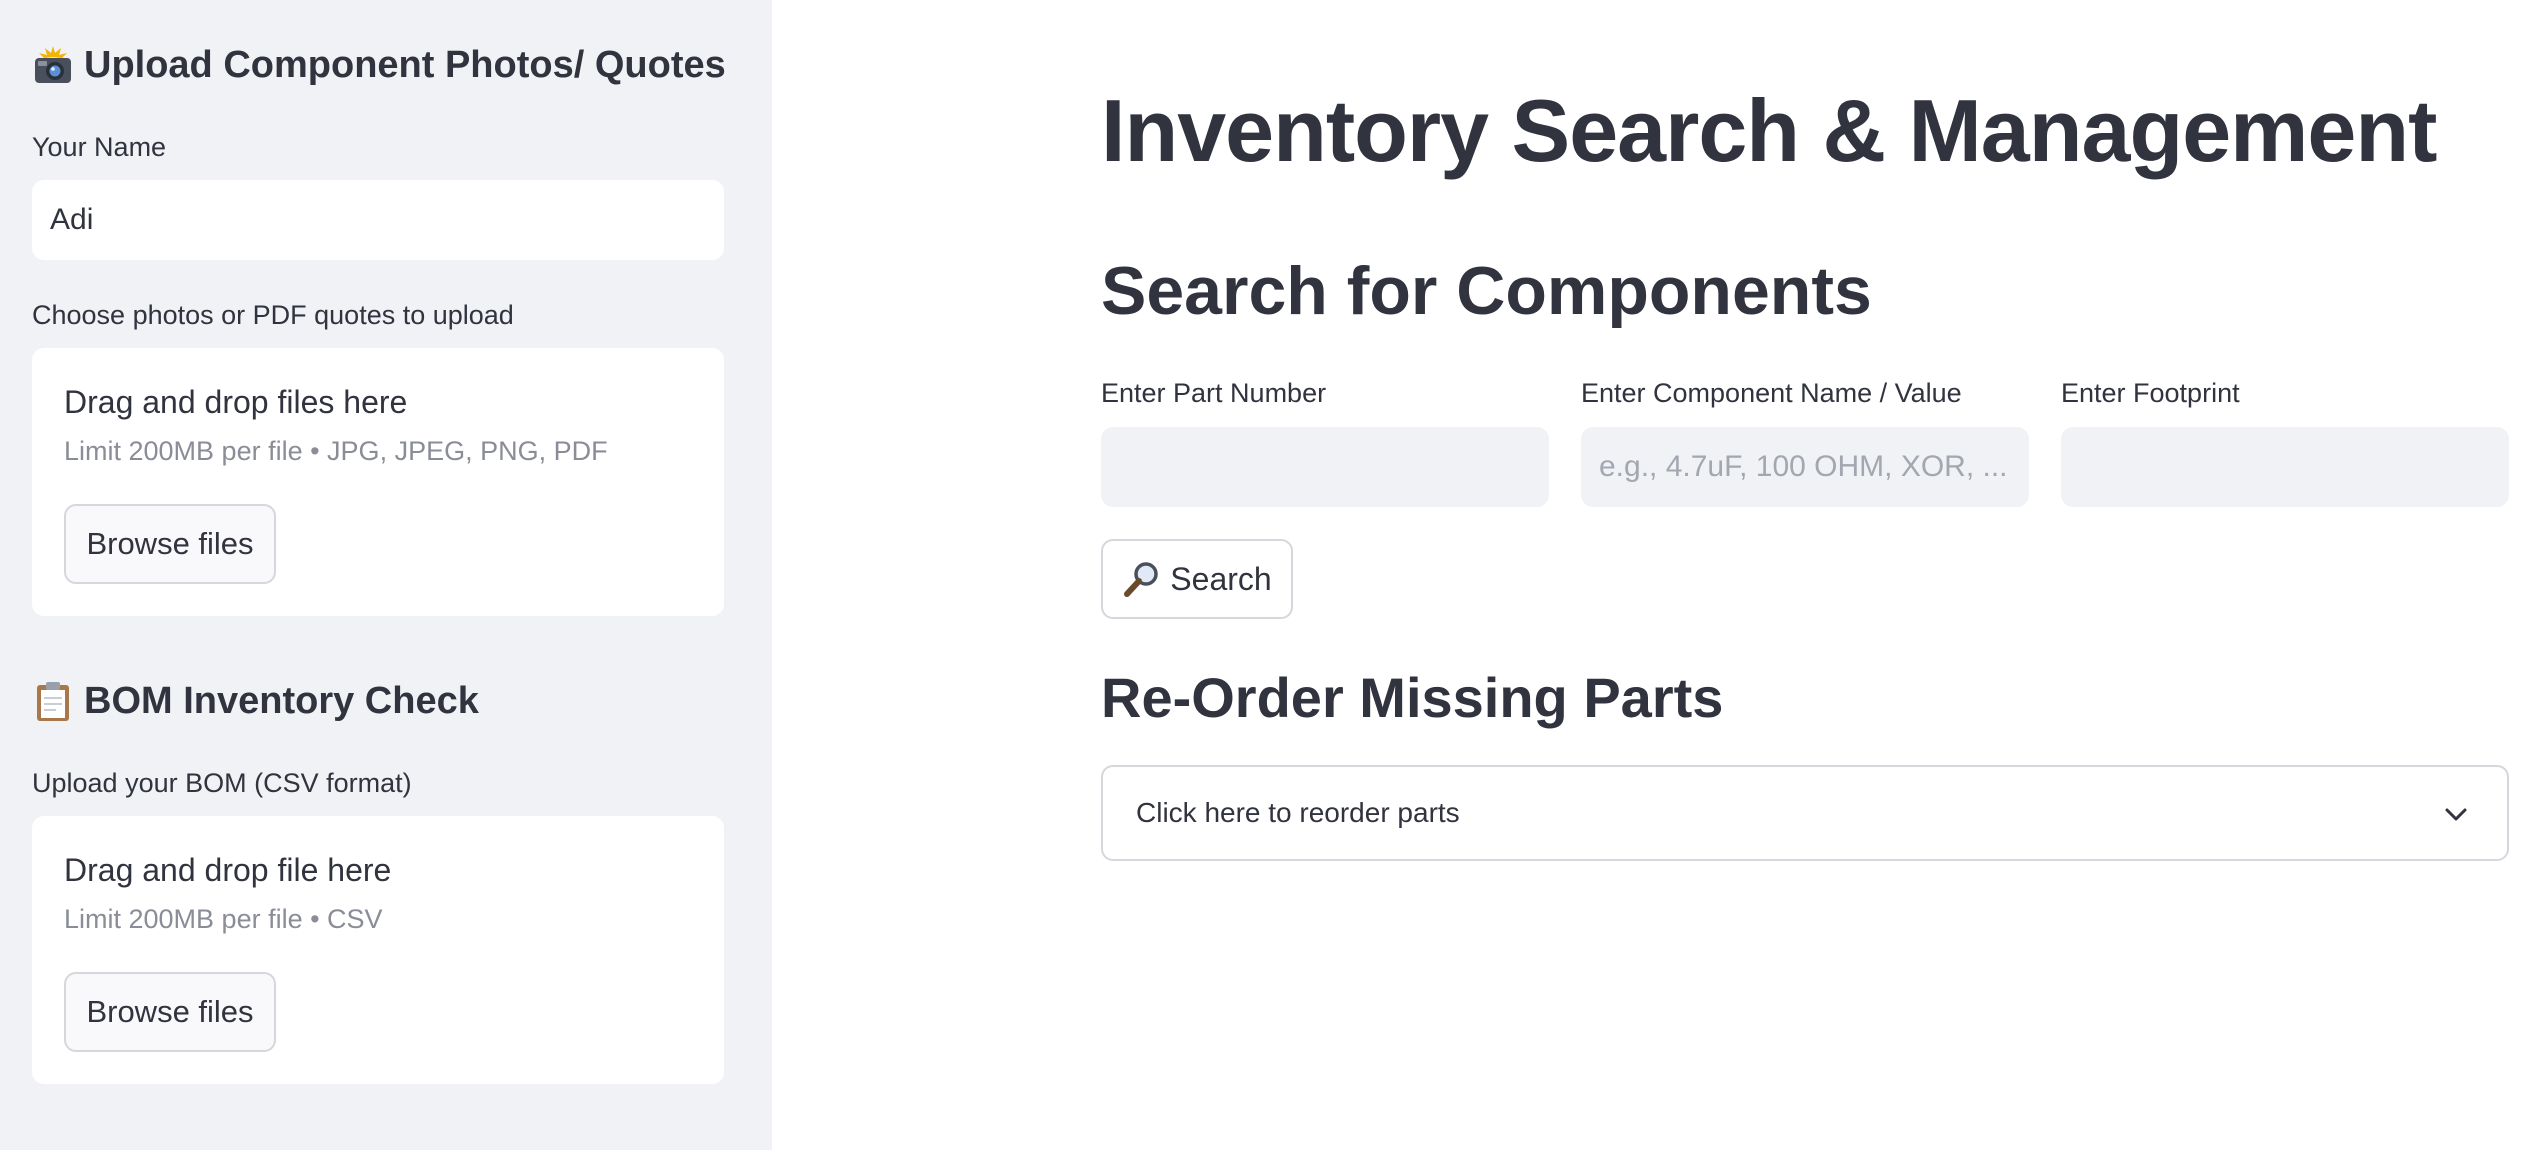 The width and height of the screenshot is (2548, 1150). What do you see at coordinates (1142, 579) in the screenshot?
I see `magnifier-icon` at bounding box center [1142, 579].